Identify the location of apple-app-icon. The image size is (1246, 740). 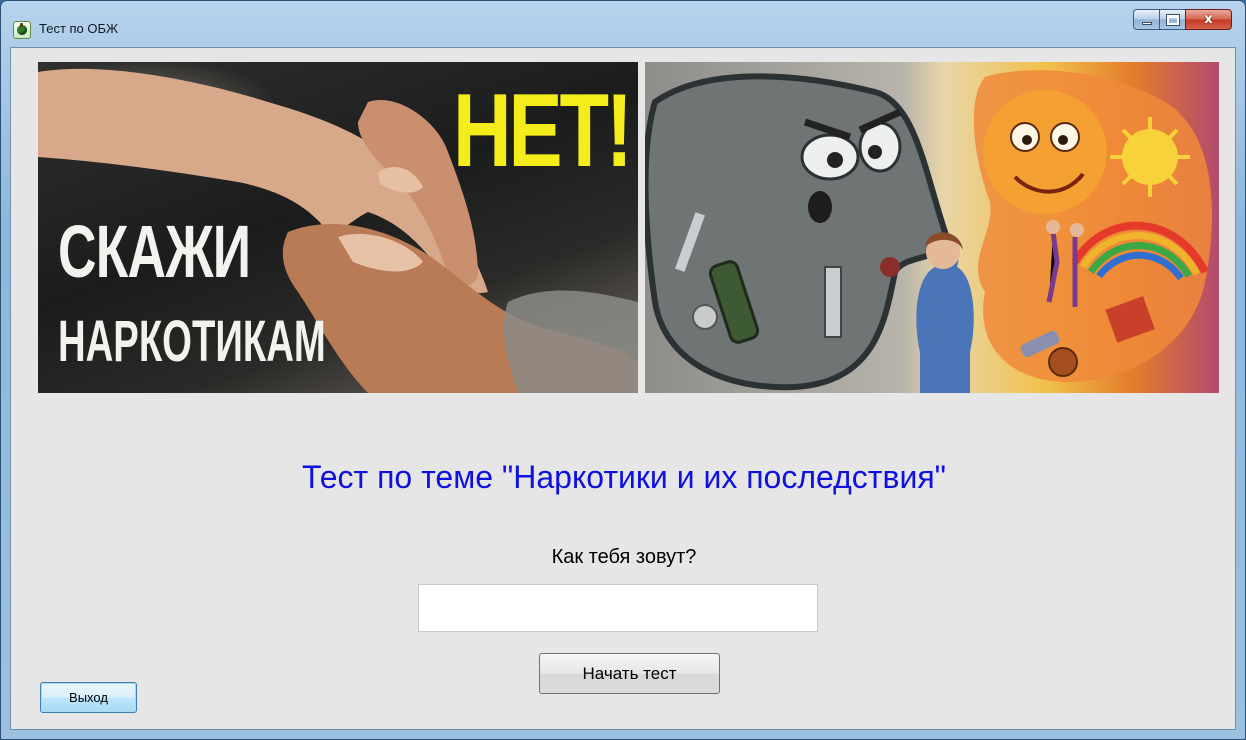
(22, 30).